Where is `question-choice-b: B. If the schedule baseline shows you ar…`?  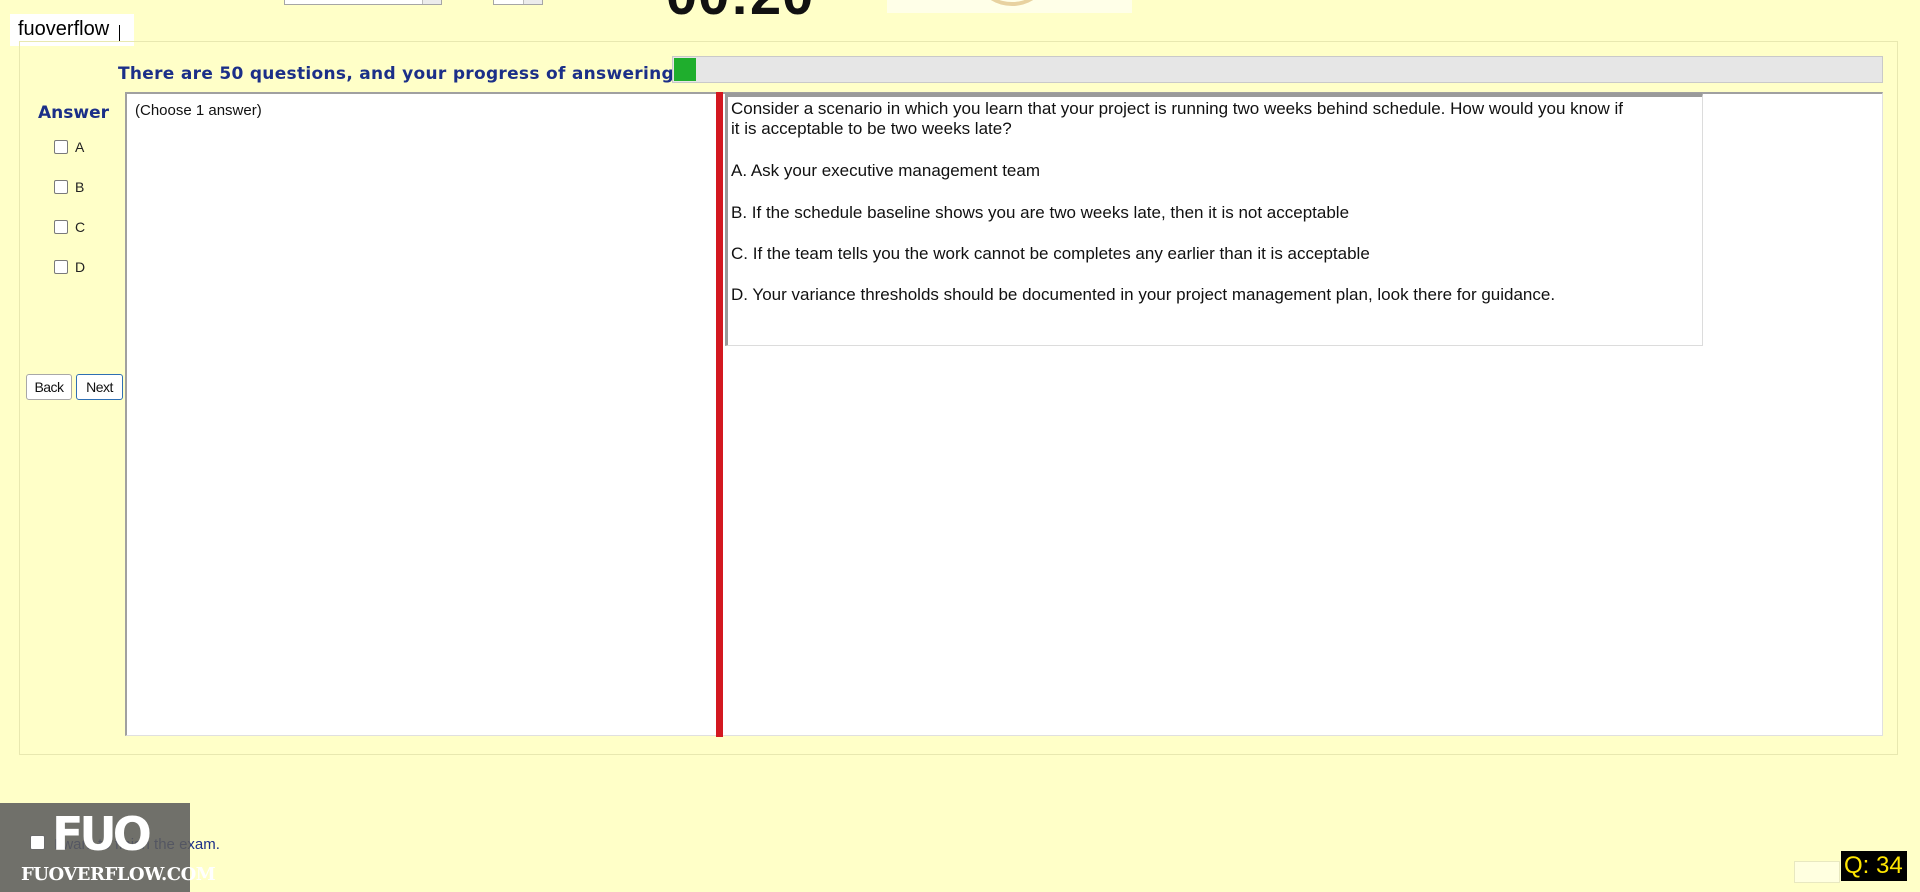
question-choice-b: B. If the schedule baseline shows you ar… is located at coordinates (1040, 212).